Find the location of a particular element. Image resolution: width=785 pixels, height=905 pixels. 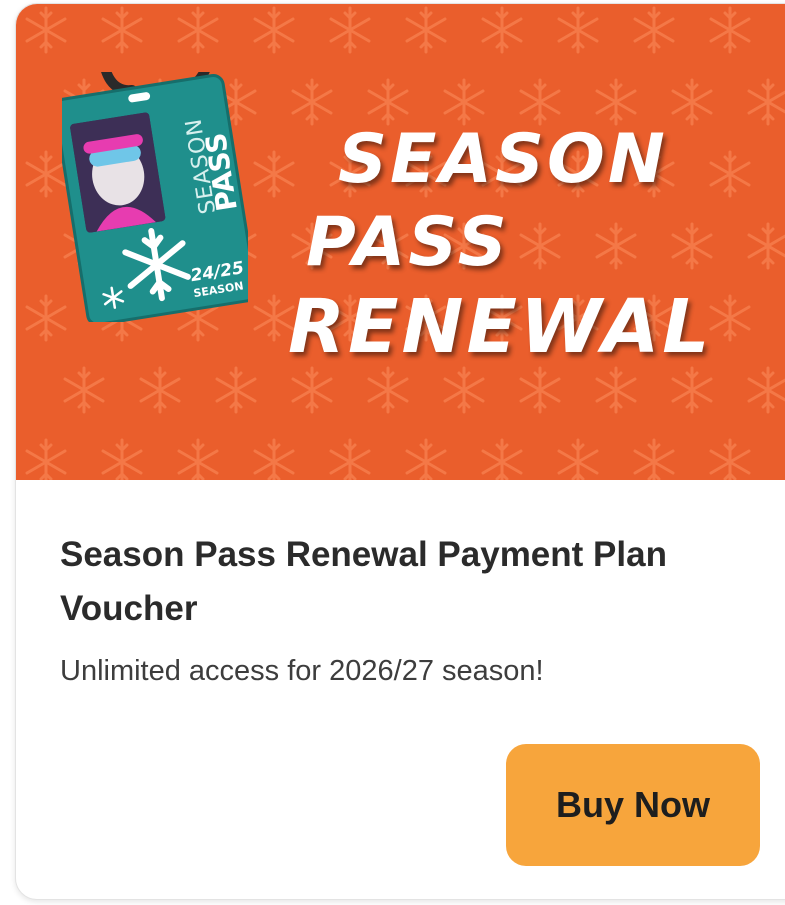

buy-now-button: Buy Now is located at coordinates (633, 805).